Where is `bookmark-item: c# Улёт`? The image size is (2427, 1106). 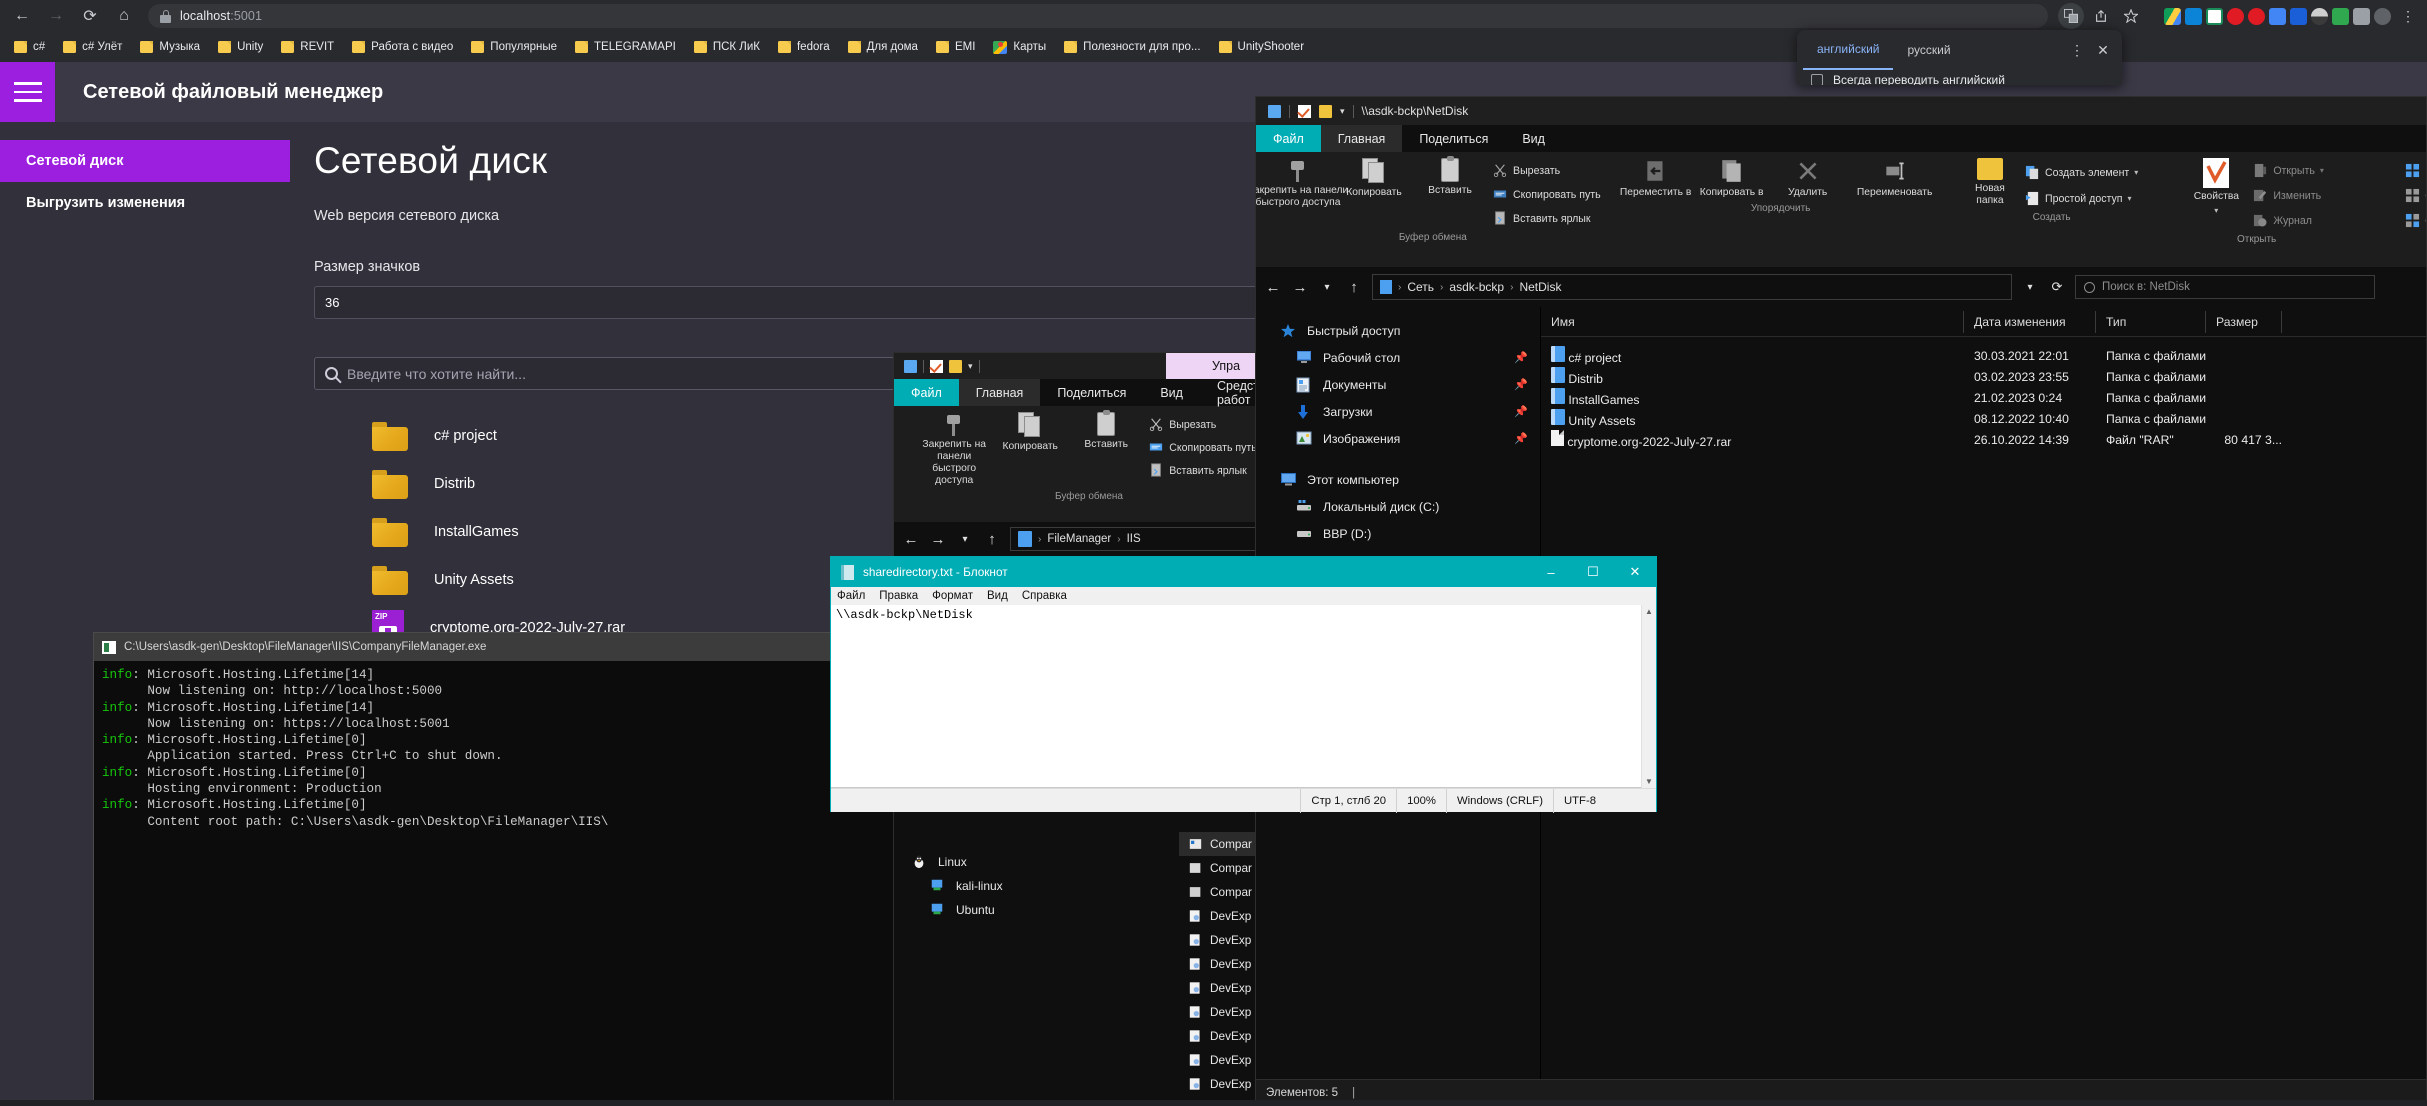 bookmark-item: c# Улёт is located at coordinates (92, 47).